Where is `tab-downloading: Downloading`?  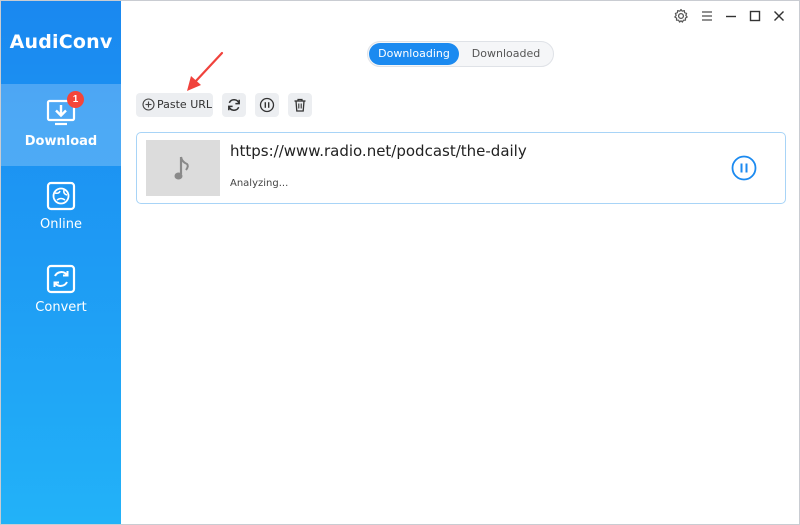
tab-downloading: Downloading is located at coordinates (414, 54).